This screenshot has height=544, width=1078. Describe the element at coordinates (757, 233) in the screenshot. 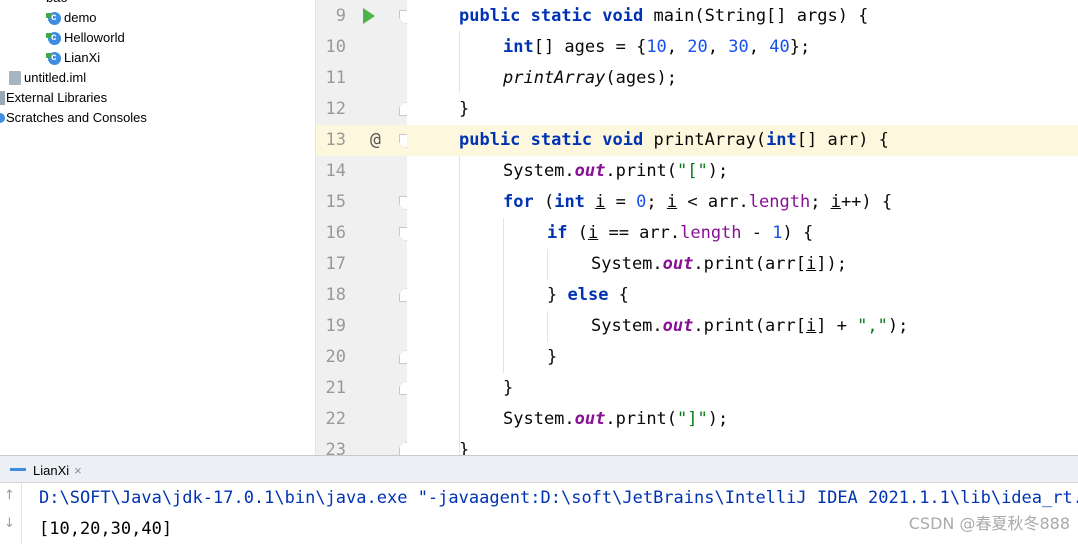

I see `code-text: -` at that location.